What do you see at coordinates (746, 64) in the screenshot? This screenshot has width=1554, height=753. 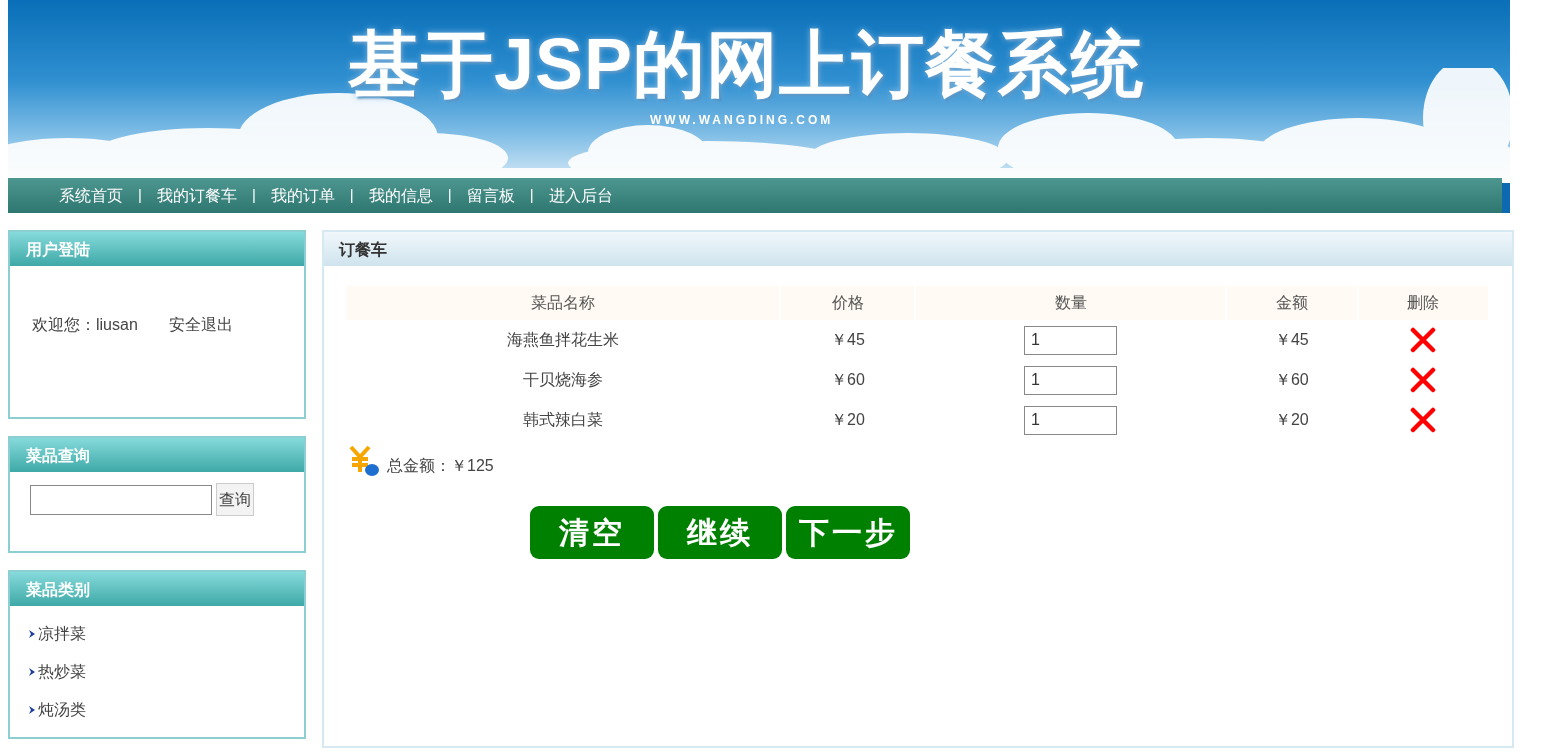 I see `site-title: 基于JSP的网上订餐系统` at bounding box center [746, 64].